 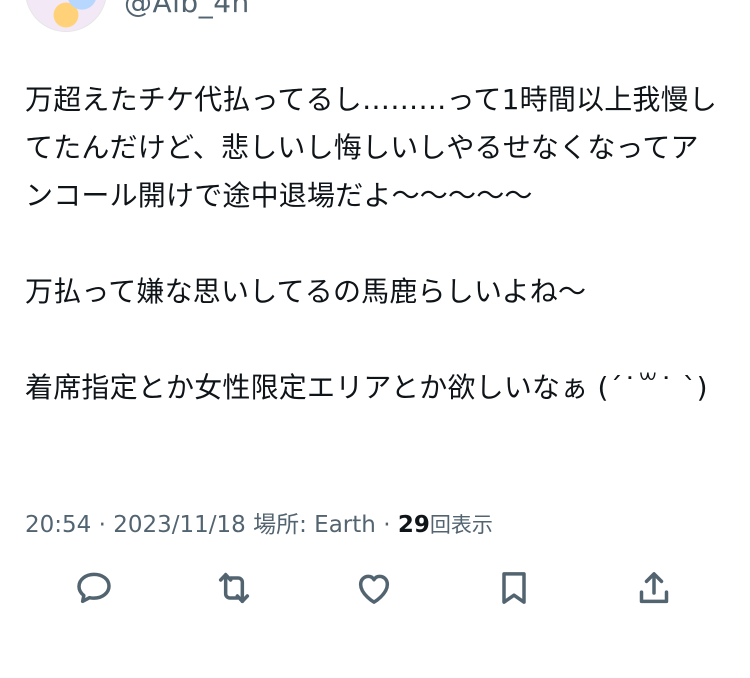 I want to click on heart-icon, so click(x=374, y=589).